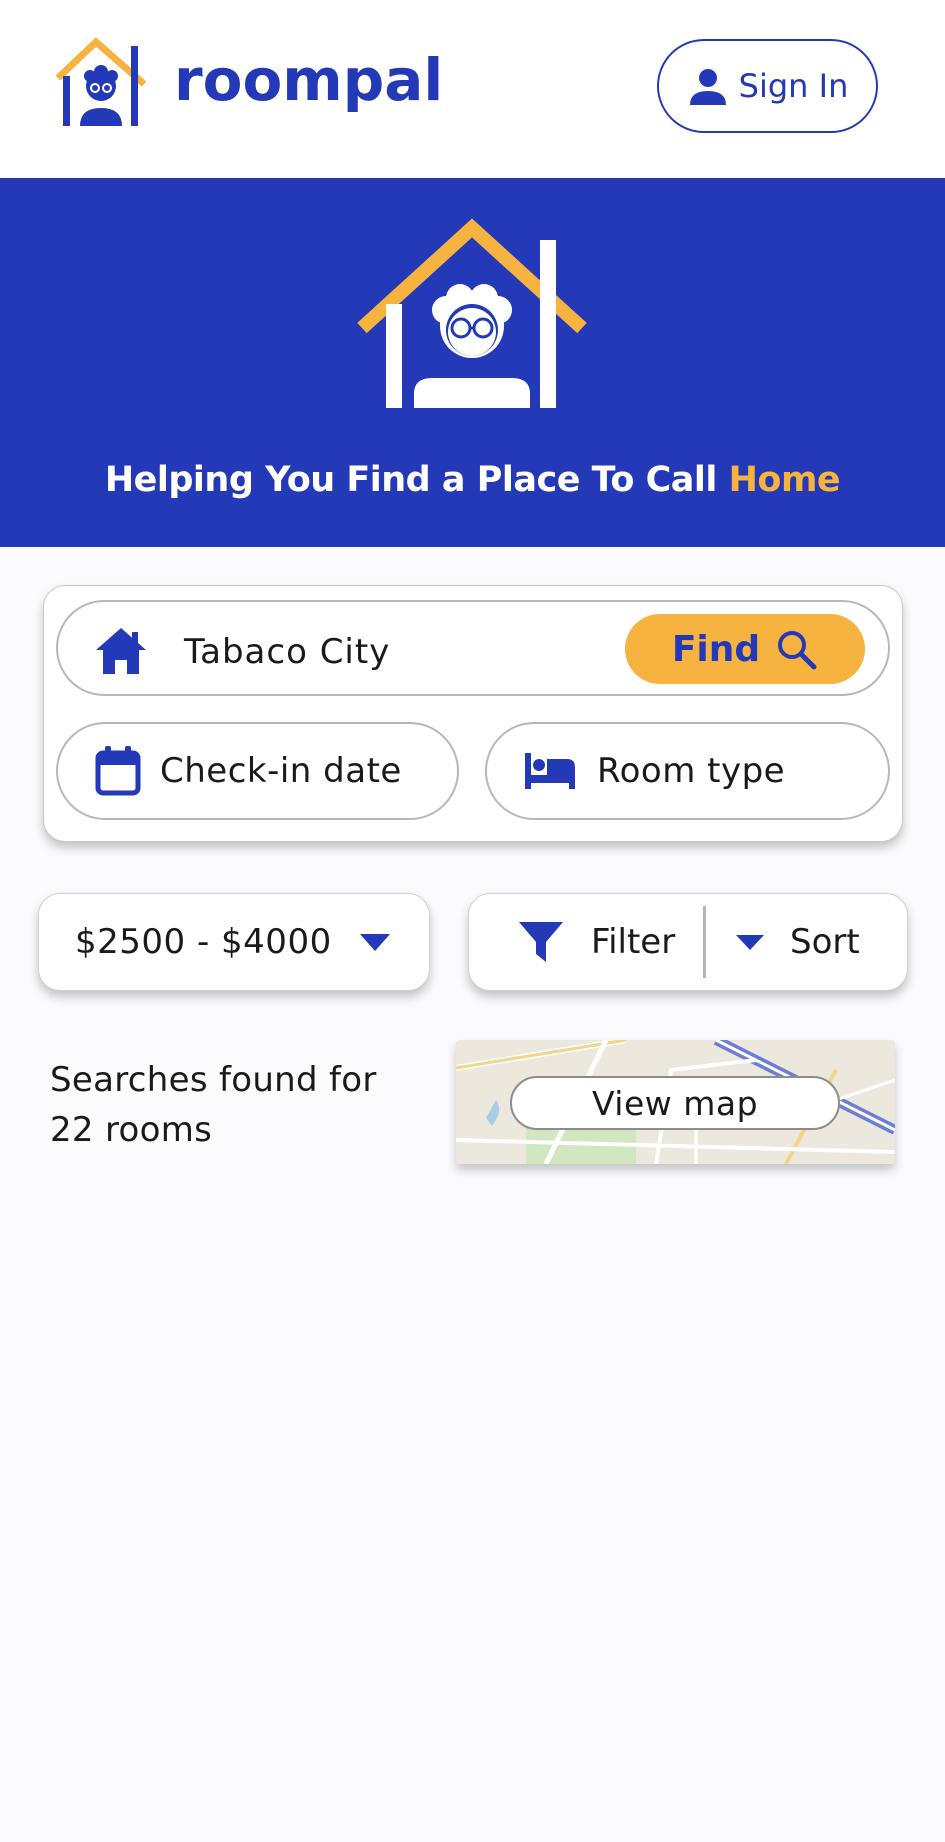 The height and width of the screenshot is (1842, 945). Describe the element at coordinates (784, 480) in the screenshot. I see `tagline-accent: Home` at that location.